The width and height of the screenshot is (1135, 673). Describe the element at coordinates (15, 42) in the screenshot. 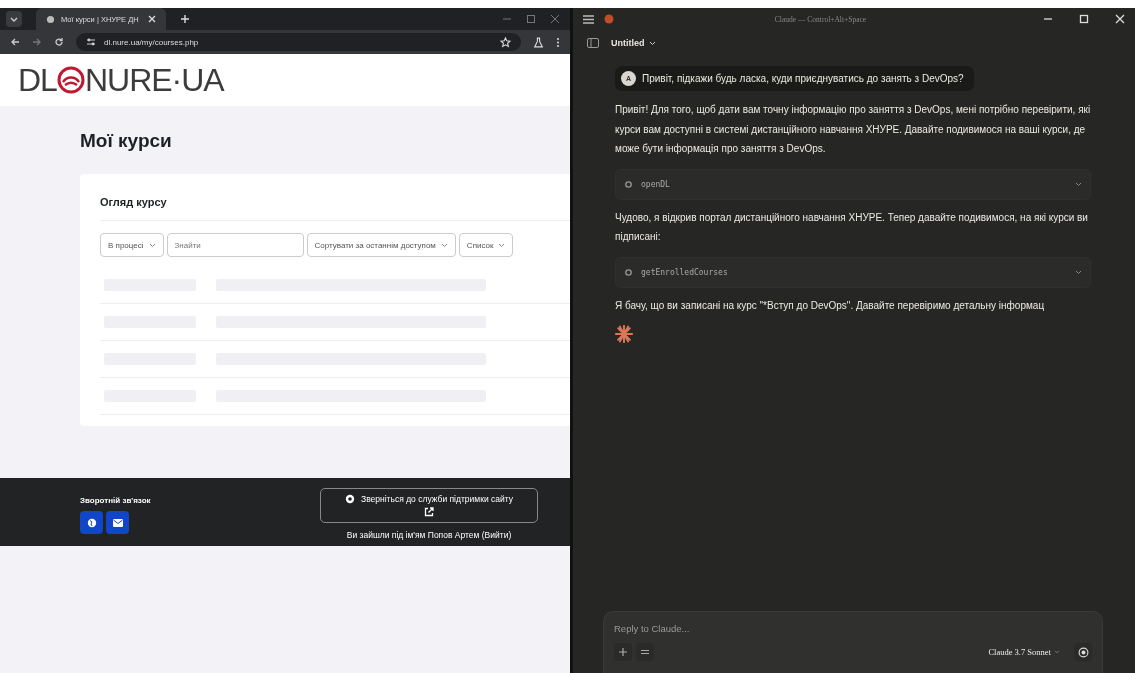

I see `back-icon` at that location.